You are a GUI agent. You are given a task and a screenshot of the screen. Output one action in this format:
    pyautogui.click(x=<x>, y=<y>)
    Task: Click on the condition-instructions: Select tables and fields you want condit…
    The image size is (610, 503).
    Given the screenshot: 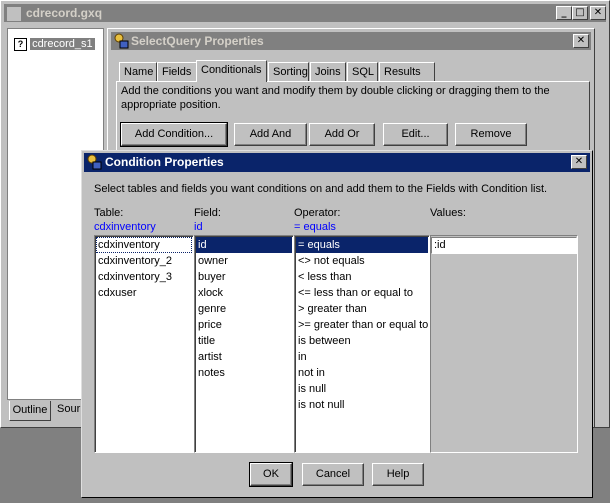 What is the action you would take?
    pyautogui.click(x=321, y=189)
    